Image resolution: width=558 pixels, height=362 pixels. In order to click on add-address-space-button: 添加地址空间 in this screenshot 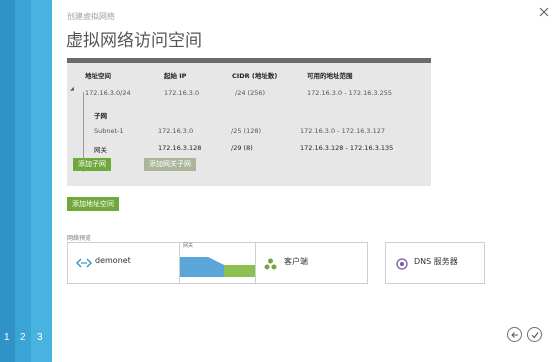, I will do `click(93, 204)`.